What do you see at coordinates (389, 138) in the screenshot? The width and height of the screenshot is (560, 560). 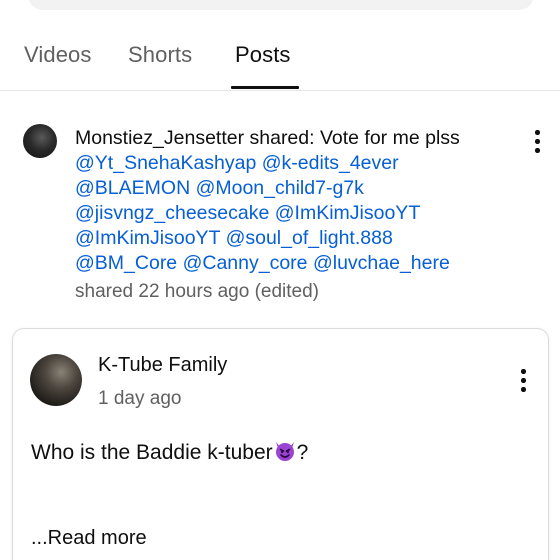 I see `post-message: Vote for me plss` at bounding box center [389, 138].